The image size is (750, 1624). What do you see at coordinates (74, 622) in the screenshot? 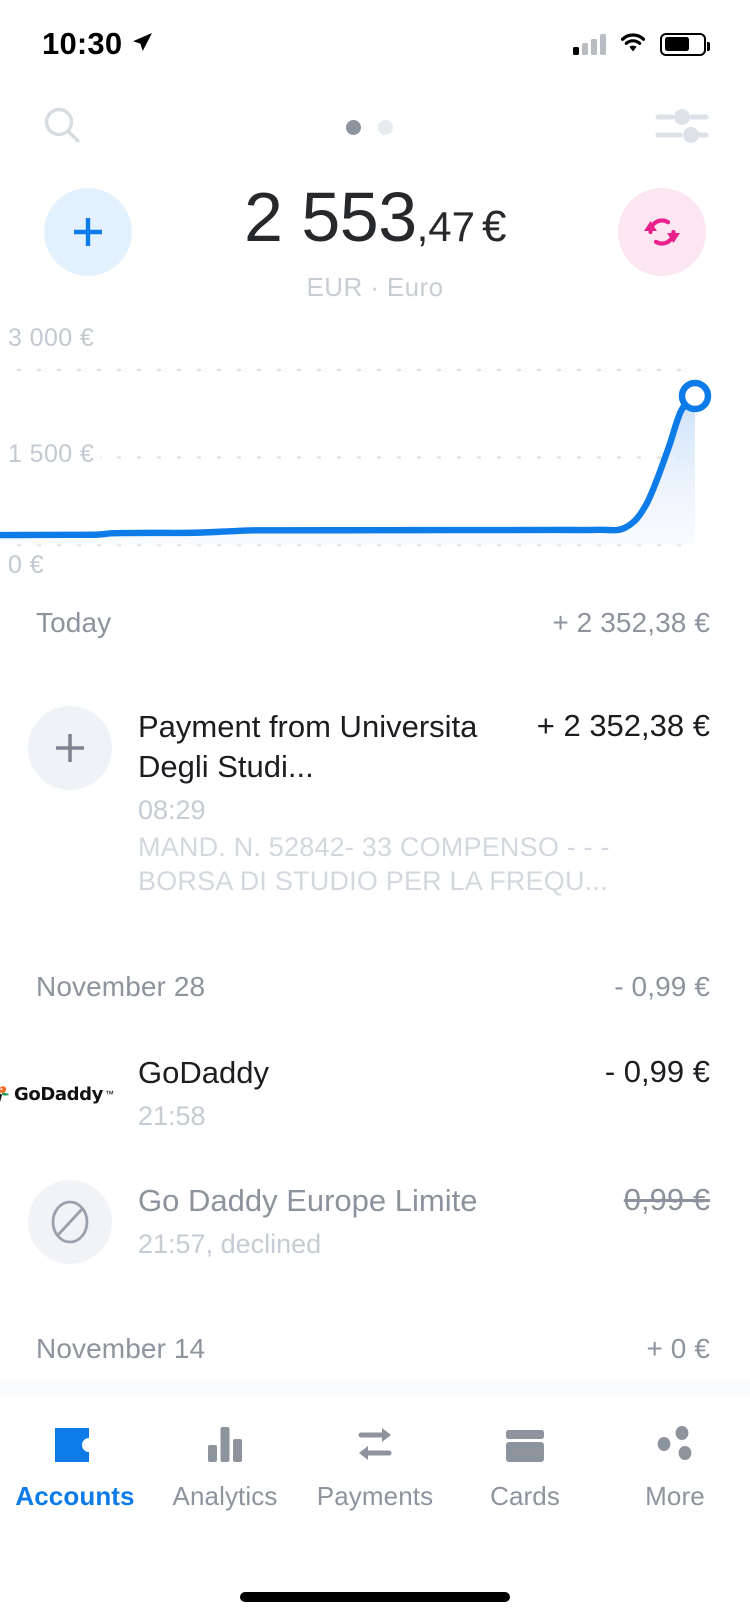
I see `section-date: Today` at bounding box center [74, 622].